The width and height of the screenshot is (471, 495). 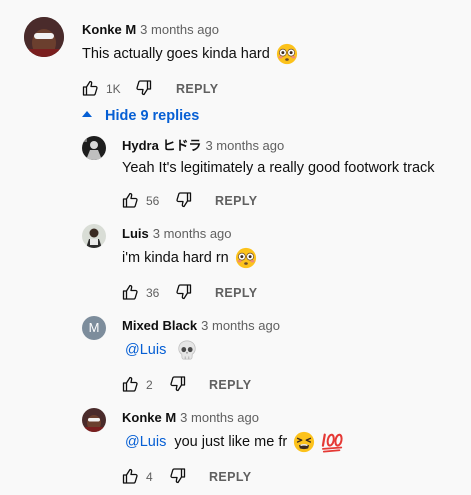 I want to click on reply-text: @Luis, so click(x=161, y=350).